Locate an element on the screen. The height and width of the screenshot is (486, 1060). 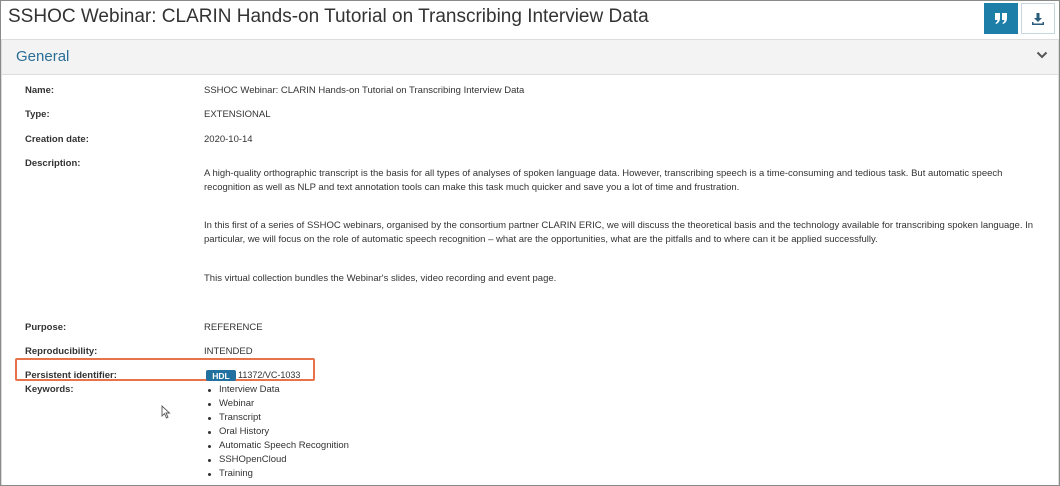
cite-button is located at coordinates (1001, 18).